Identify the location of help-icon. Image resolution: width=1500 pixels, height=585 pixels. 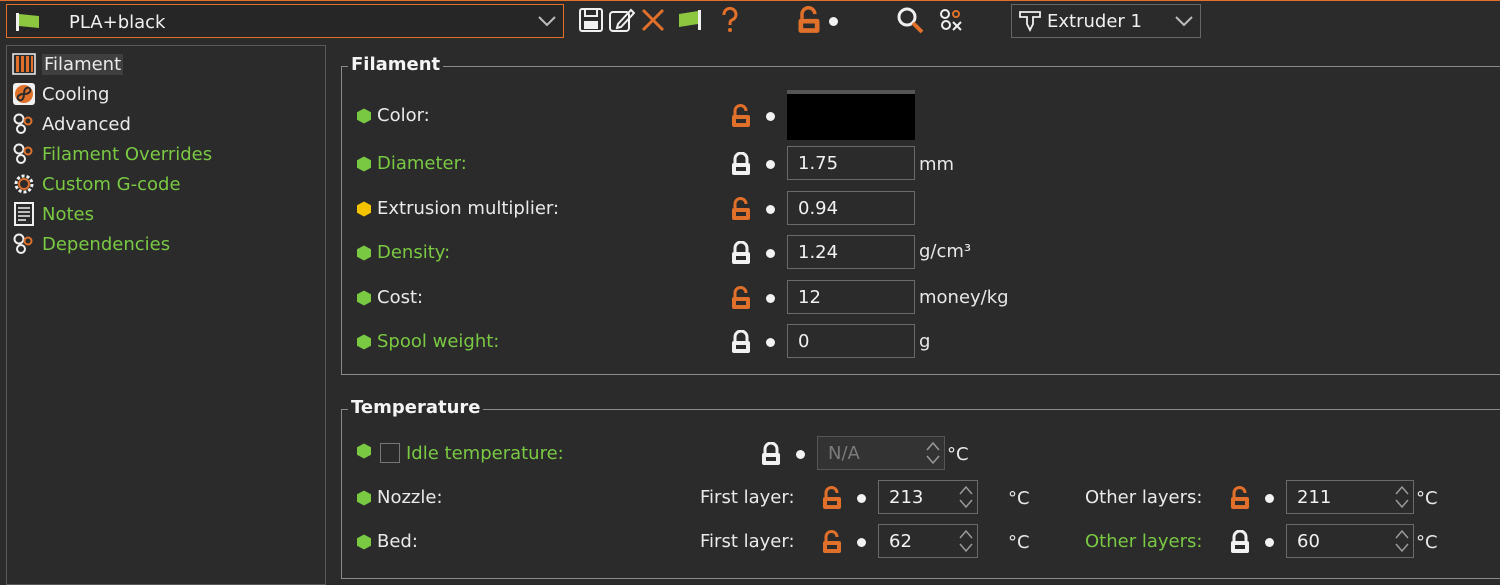
(730, 20).